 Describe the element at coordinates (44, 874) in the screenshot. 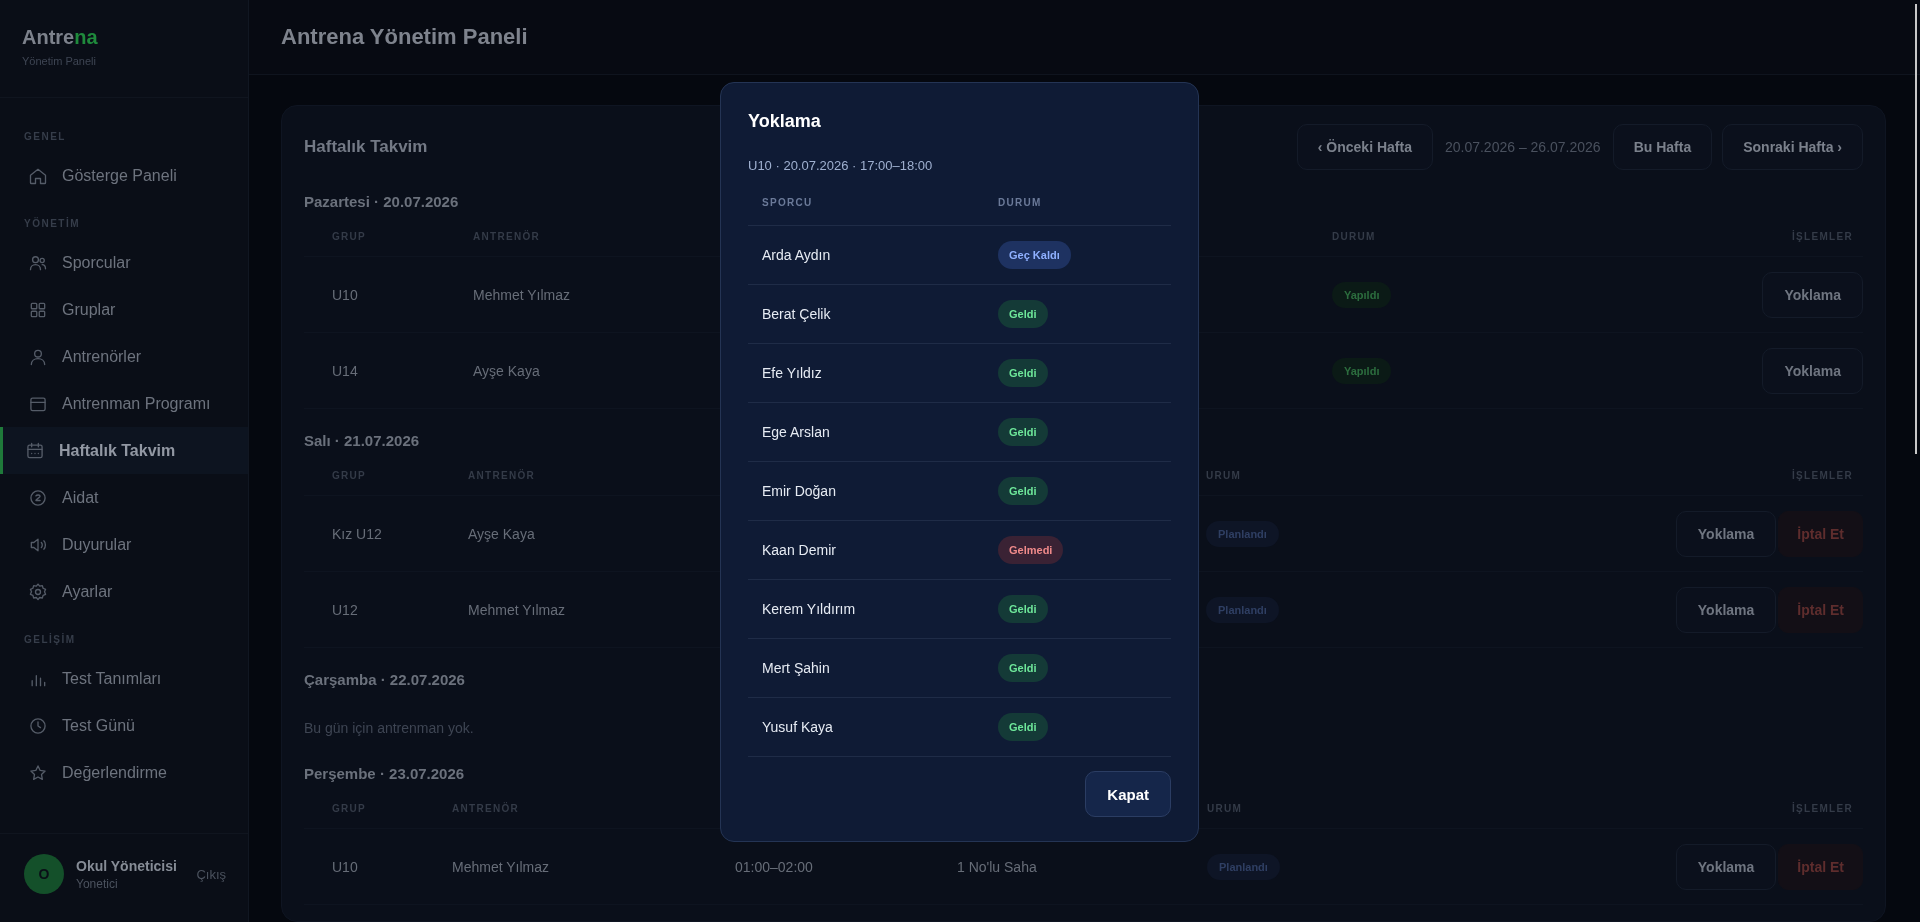

I see `user-avatar: O` at that location.